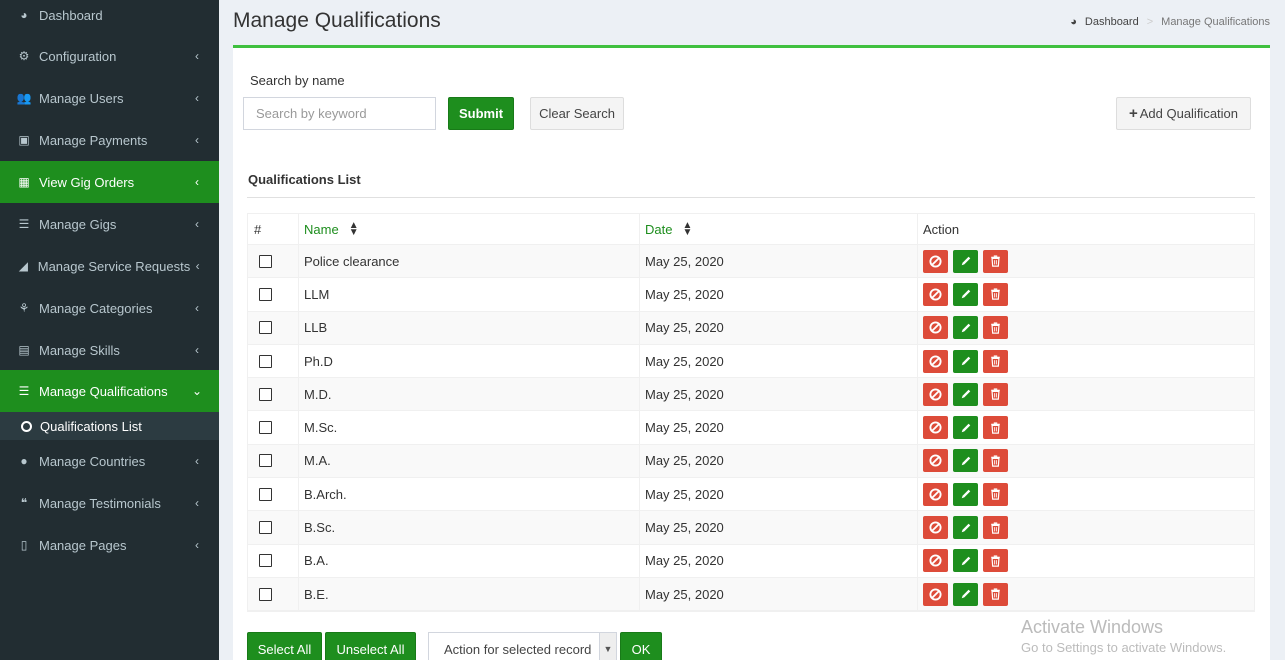 The width and height of the screenshot is (1285, 660). Describe the element at coordinates (109, 98) in the screenshot. I see `sidebar-item-manage-users: 👥 Manage Users ‹` at that location.